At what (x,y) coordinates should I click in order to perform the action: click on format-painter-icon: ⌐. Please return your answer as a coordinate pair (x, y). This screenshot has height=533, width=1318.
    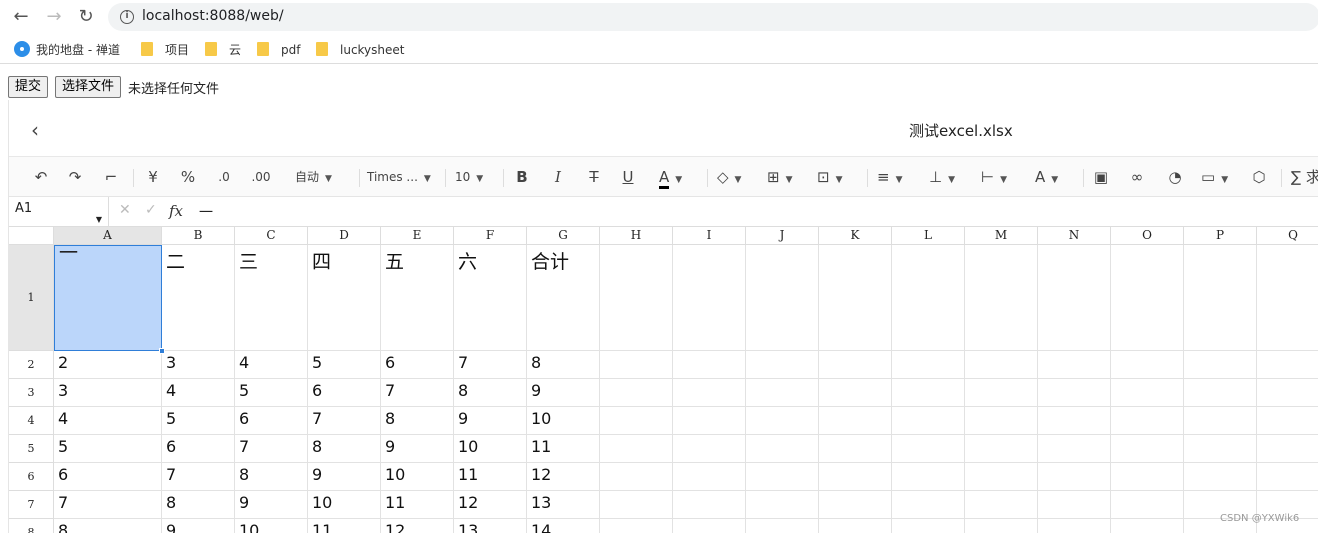
    Looking at the image, I should click on (111, 177).